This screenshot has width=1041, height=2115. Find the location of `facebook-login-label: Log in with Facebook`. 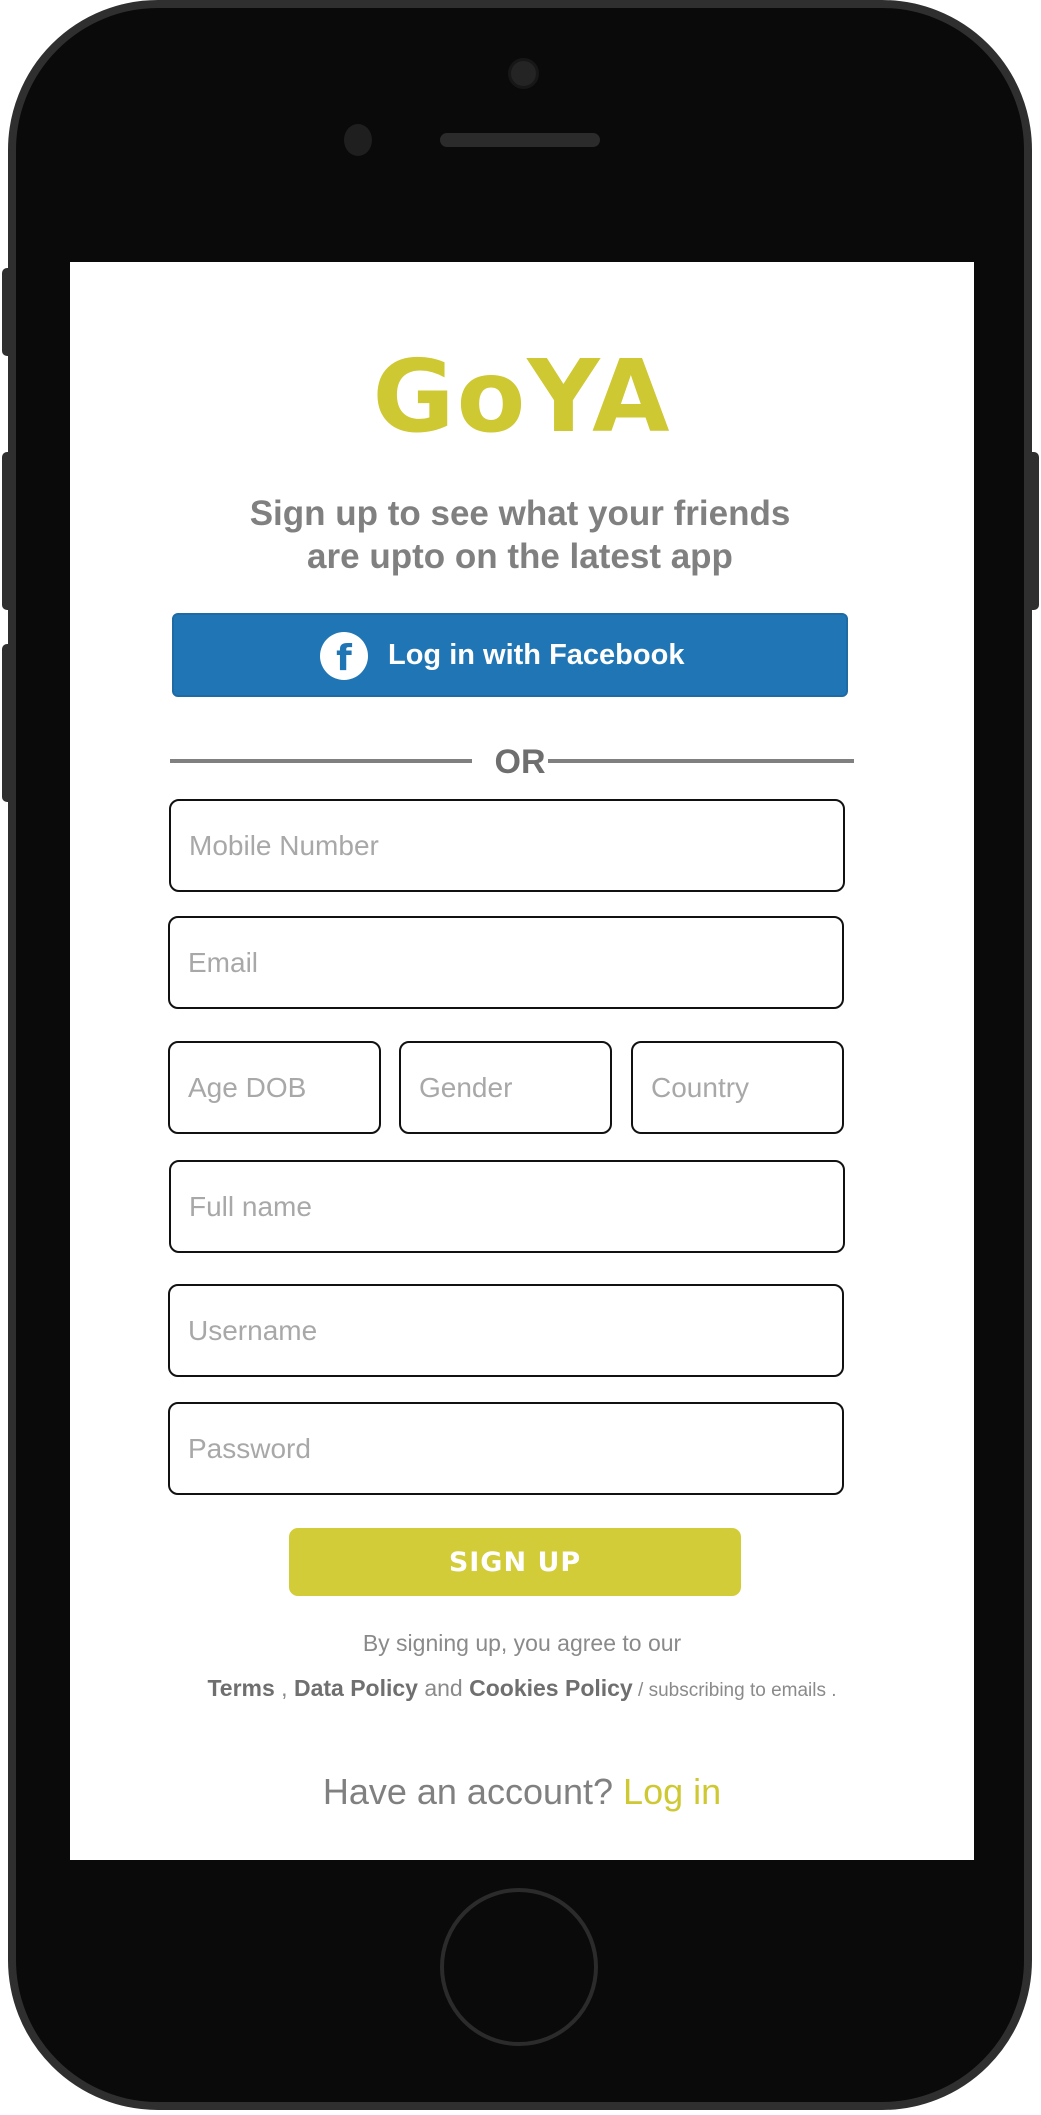

facebook-login-label: Log in with Facebook is located at coordinates (536, 655).